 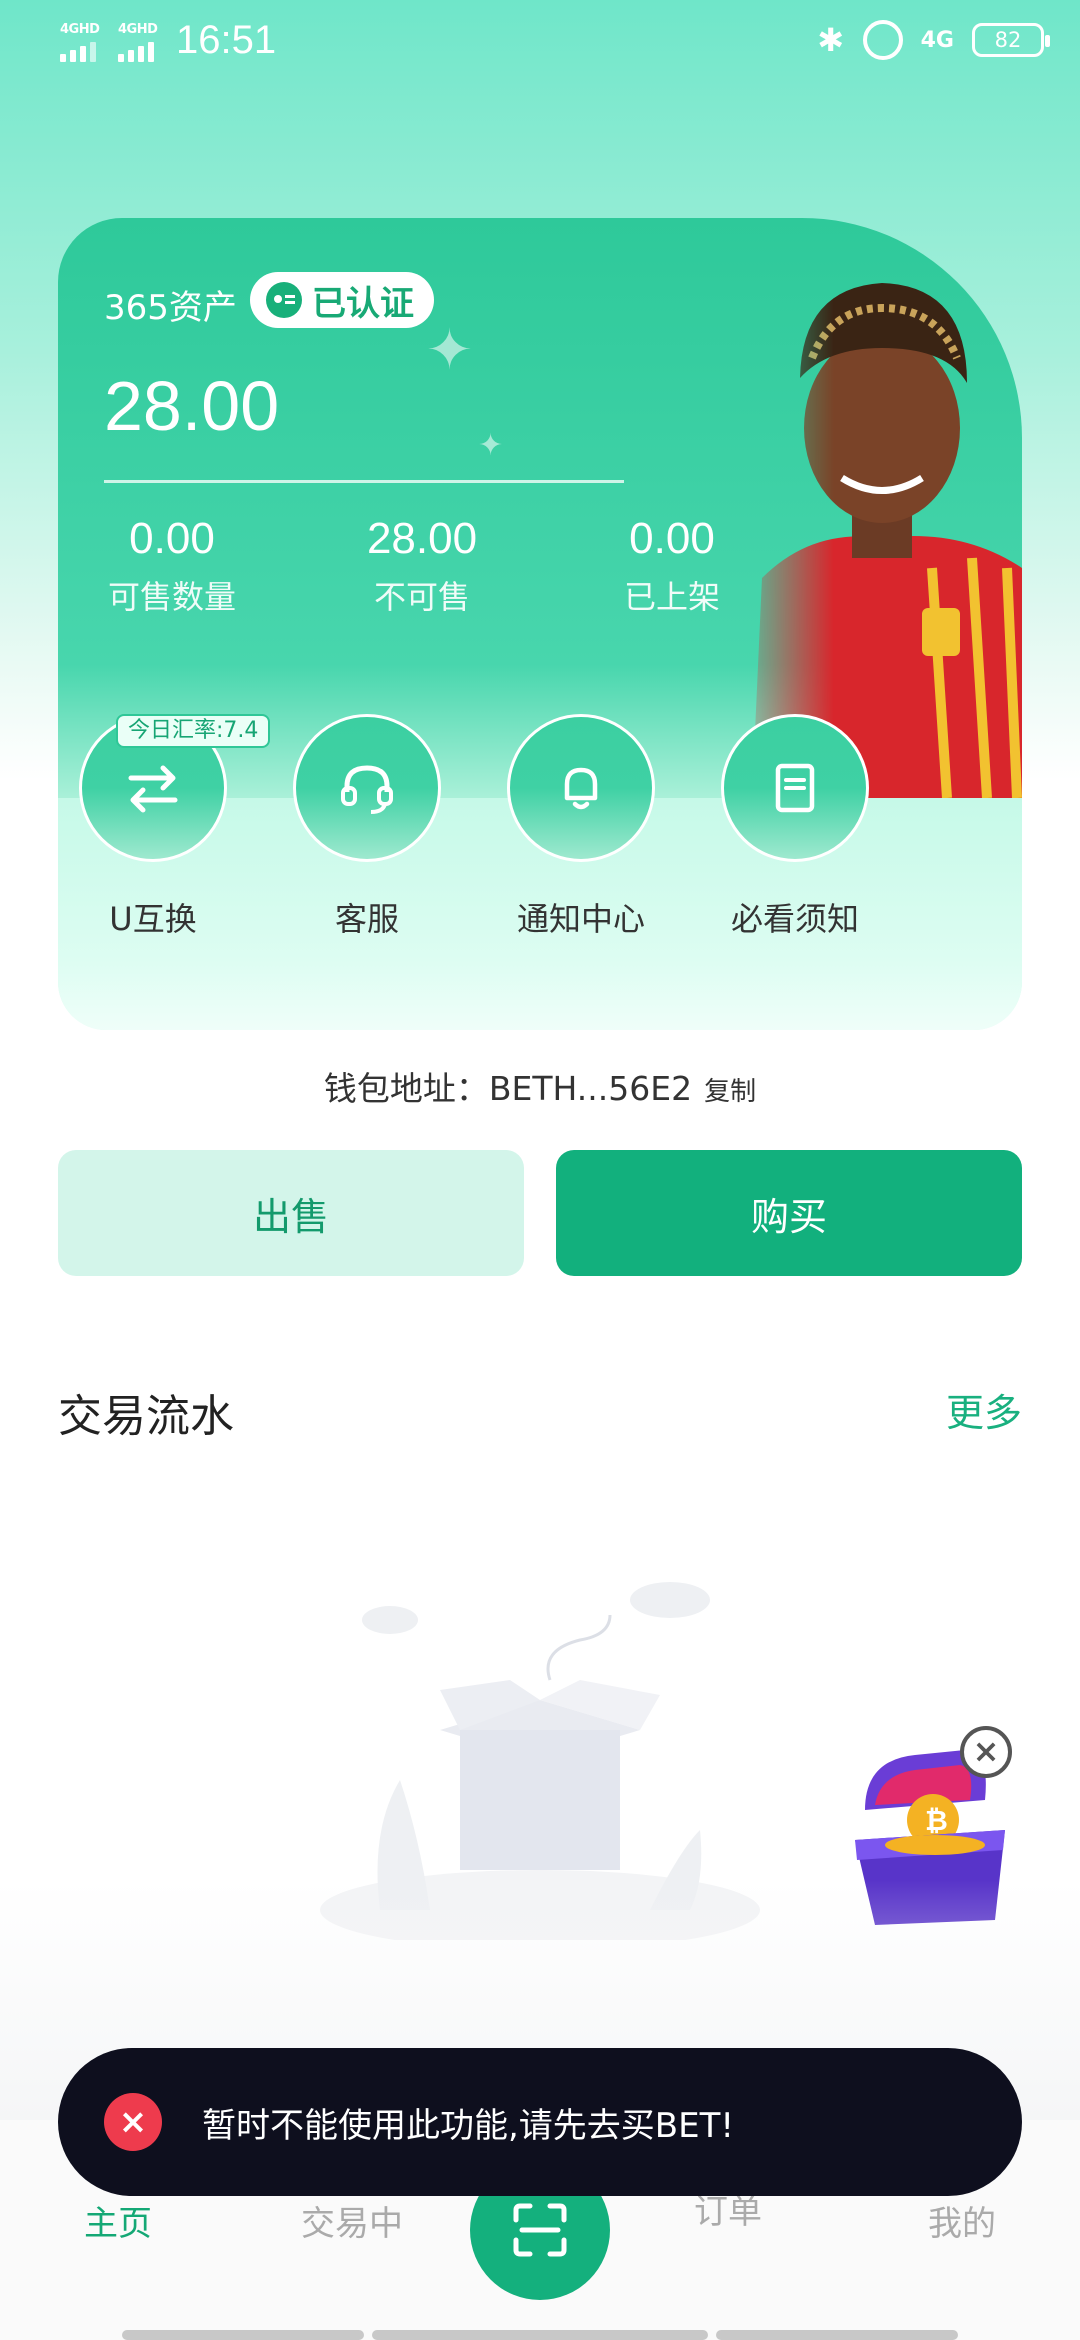 What do you see at coordinates (882, 40) in the screenshot?
I see `alarm-icon` at bounding box center [882, 40].